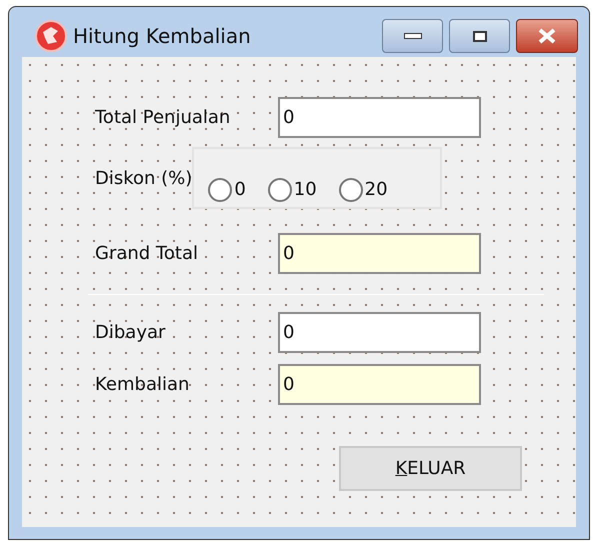 This screenshot has height=542, width=596. What do you see at coordinates (430, 468) in the screenshot?
I see `exit-button: KELUAR` at bounding box center [430, 468].